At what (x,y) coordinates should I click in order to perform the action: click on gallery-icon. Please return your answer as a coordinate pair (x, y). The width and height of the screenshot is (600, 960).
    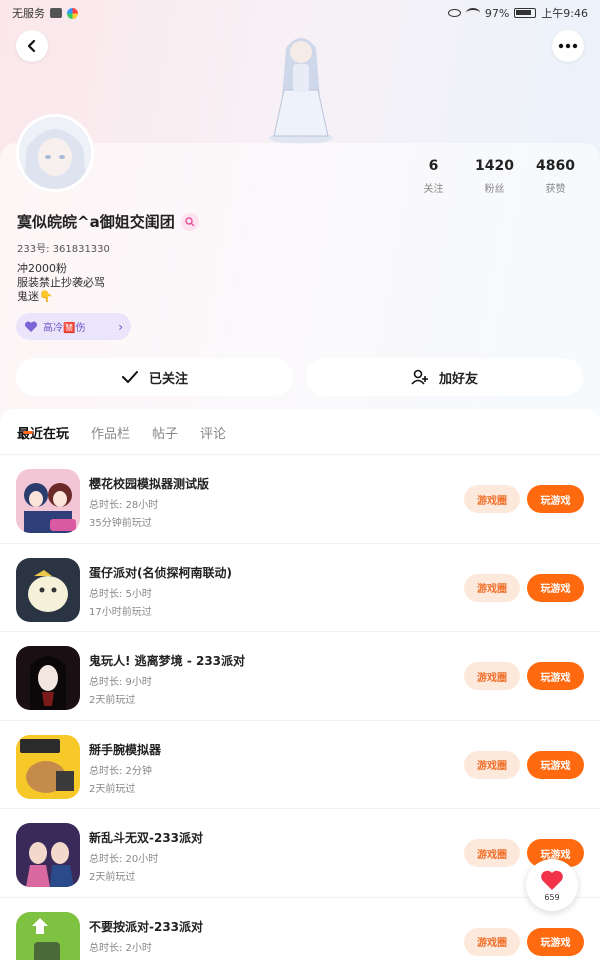
    Looking at the image, I should click on (56, 13).